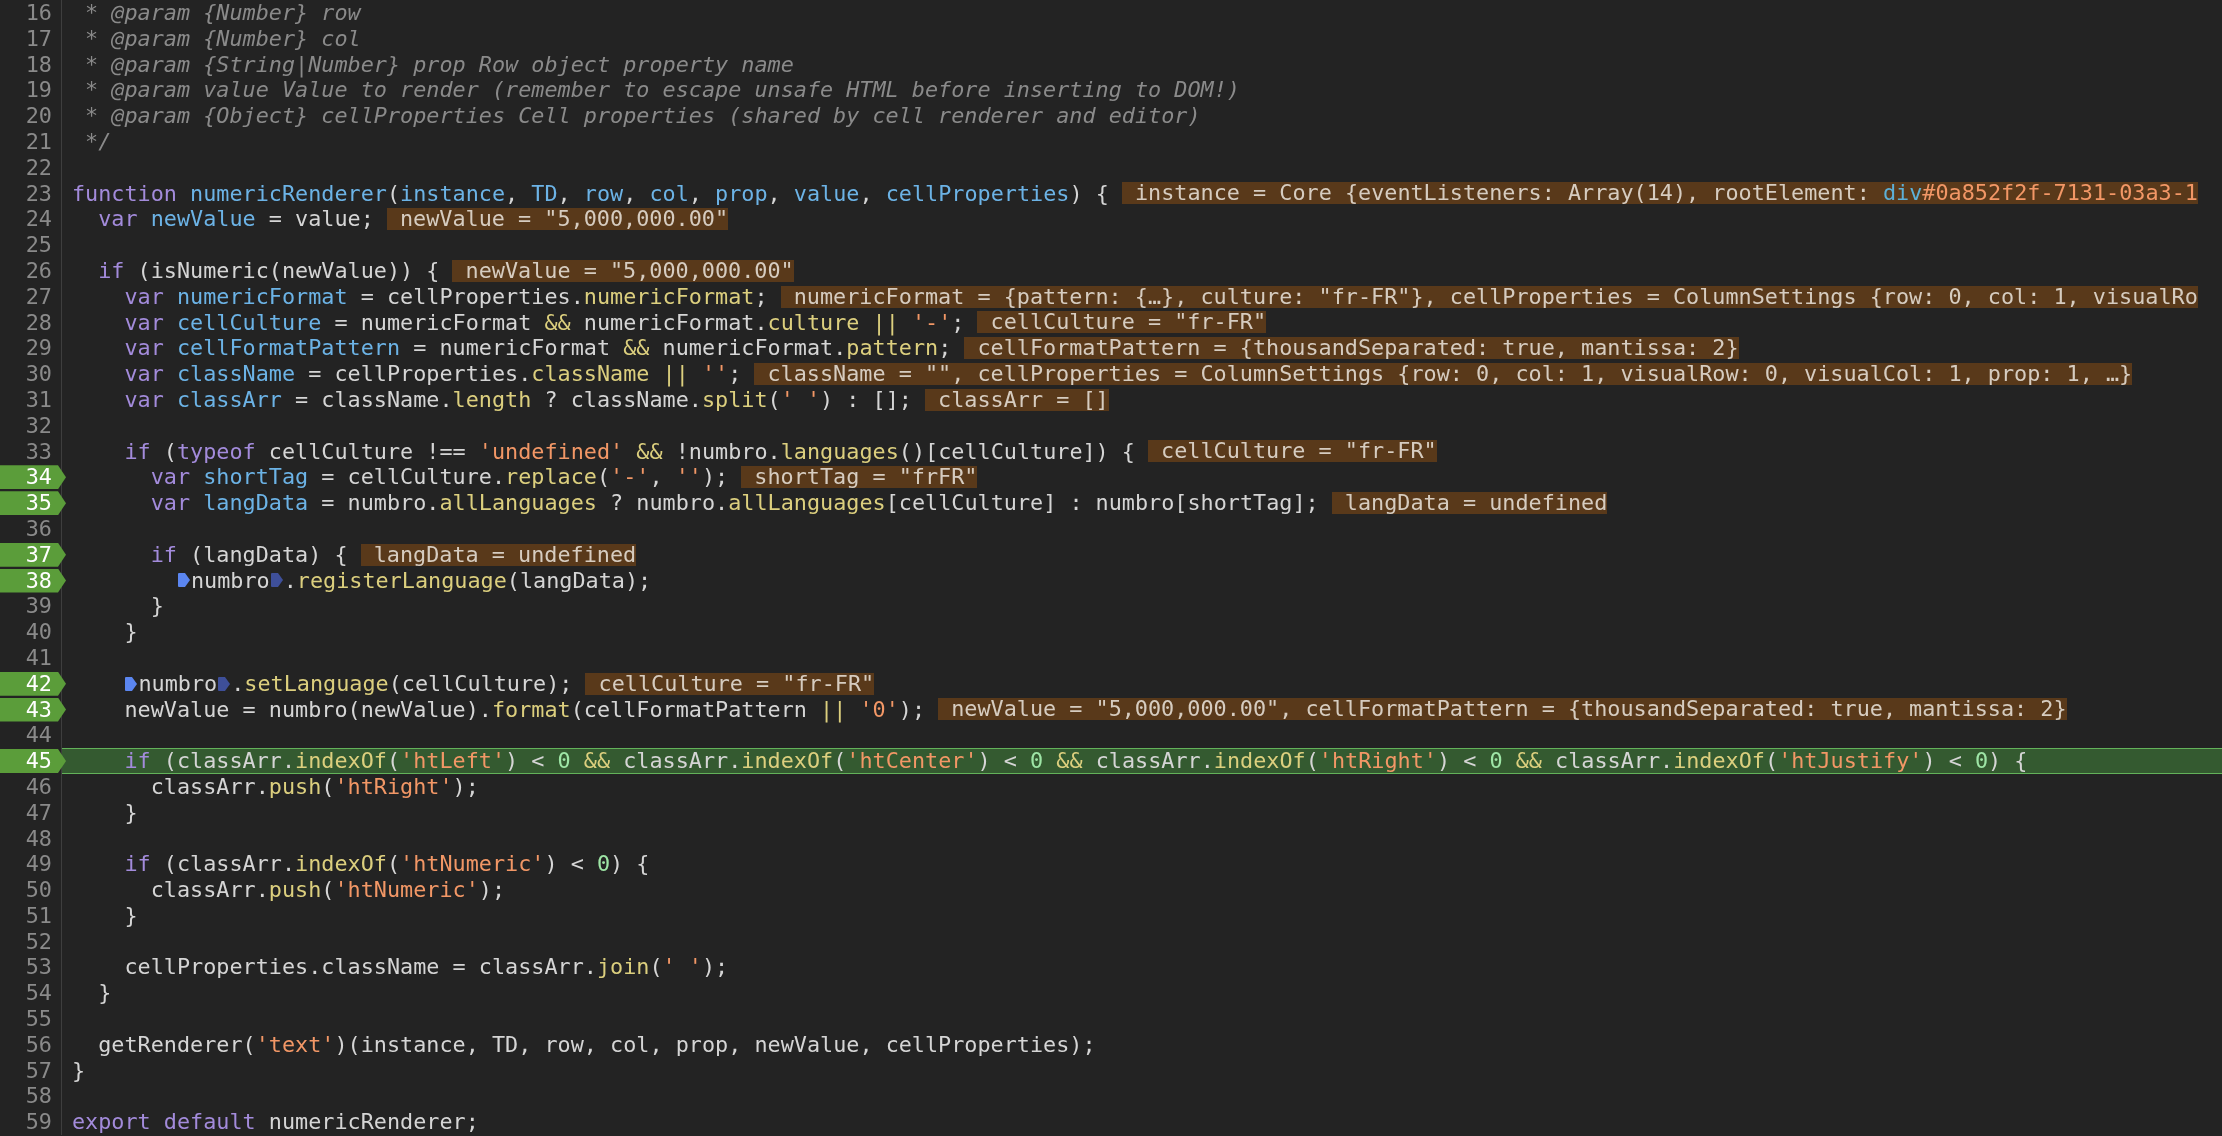 Image resolution: width=2222 pixels, height=1136 pixels. Describe the element at coordinates (629, 451) in the screenshot. I see `code-text: if (typeof cellCulture !== 'undefined' && !numbro.languages()[cellCulture]) {` at that location.